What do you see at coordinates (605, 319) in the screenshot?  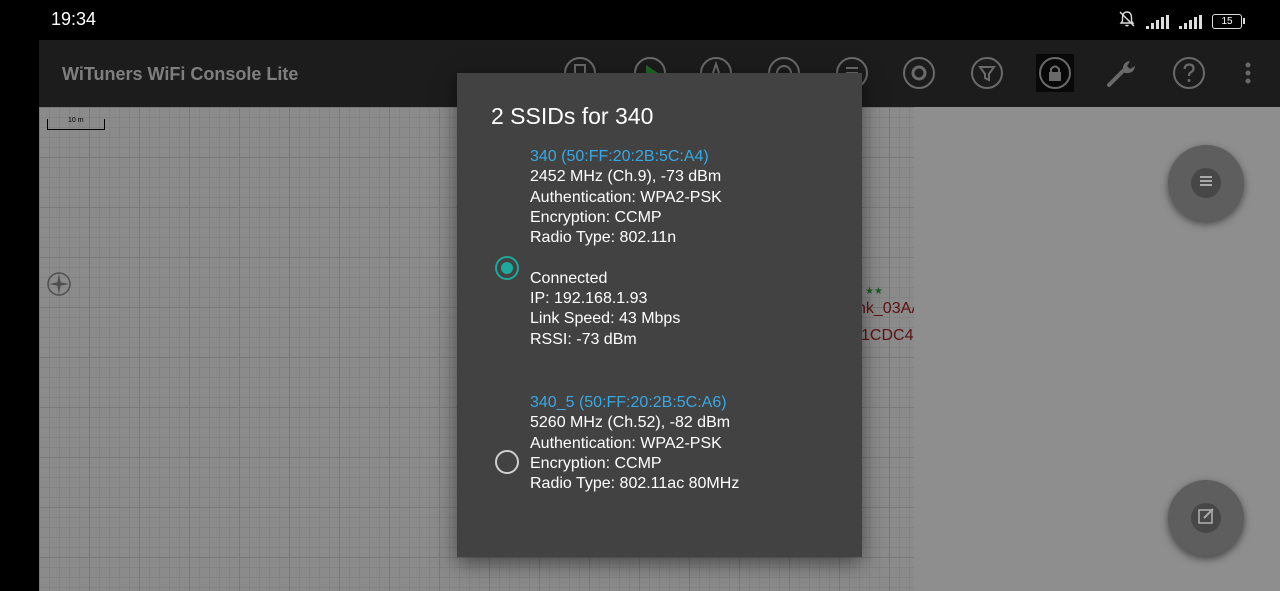 I see `link-speed: Link Speed: 43 Mbps` at bounding box center [605, 319].